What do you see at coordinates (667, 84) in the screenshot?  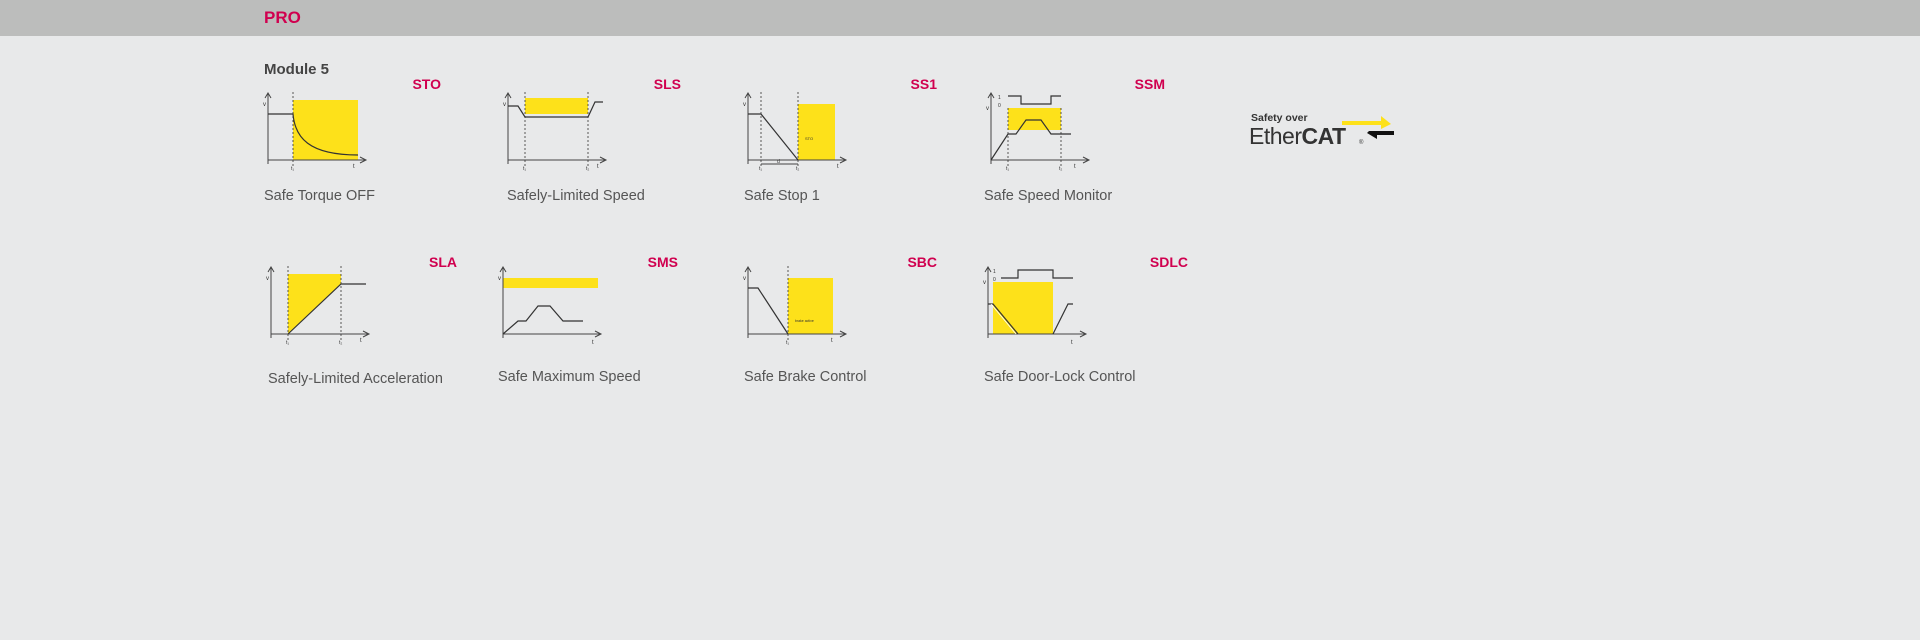 I see `function-code-sls: SLS` at bounding box center [667, 84].